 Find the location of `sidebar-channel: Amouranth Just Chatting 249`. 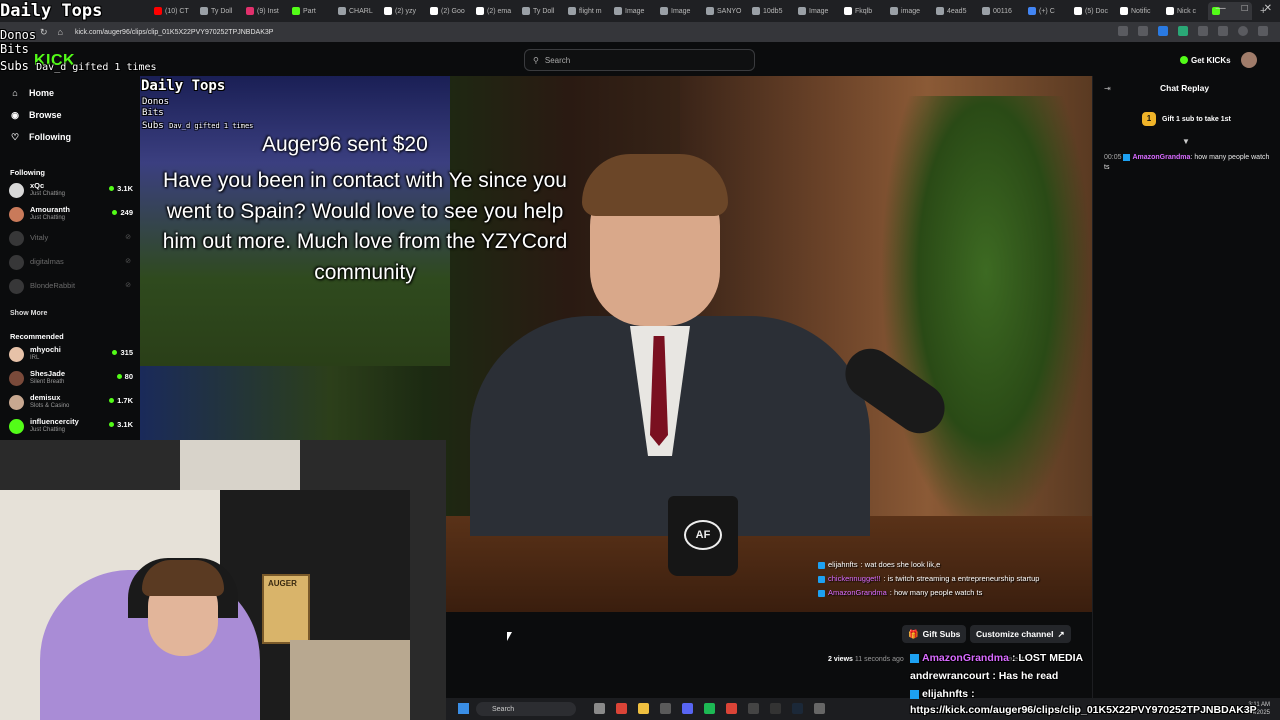

sidebar-channel: Amouranth Just Chatting 249 is located at coordinates (71, 214).